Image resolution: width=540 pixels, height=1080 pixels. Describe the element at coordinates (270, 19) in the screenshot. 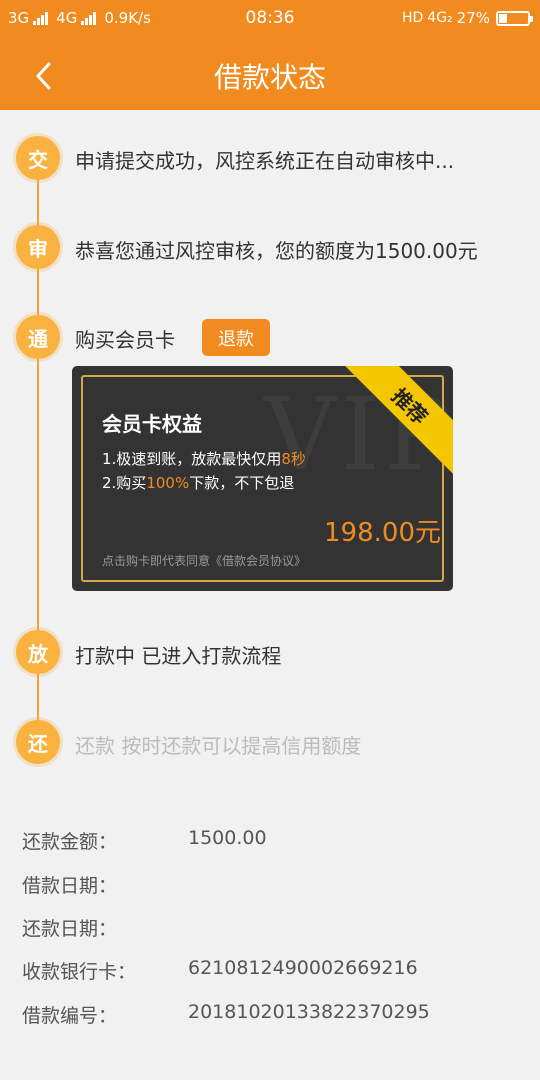

I see `status-bar: 3G 4G 0.9K/s 08:36 HD 4G₂ 27%` at that location.